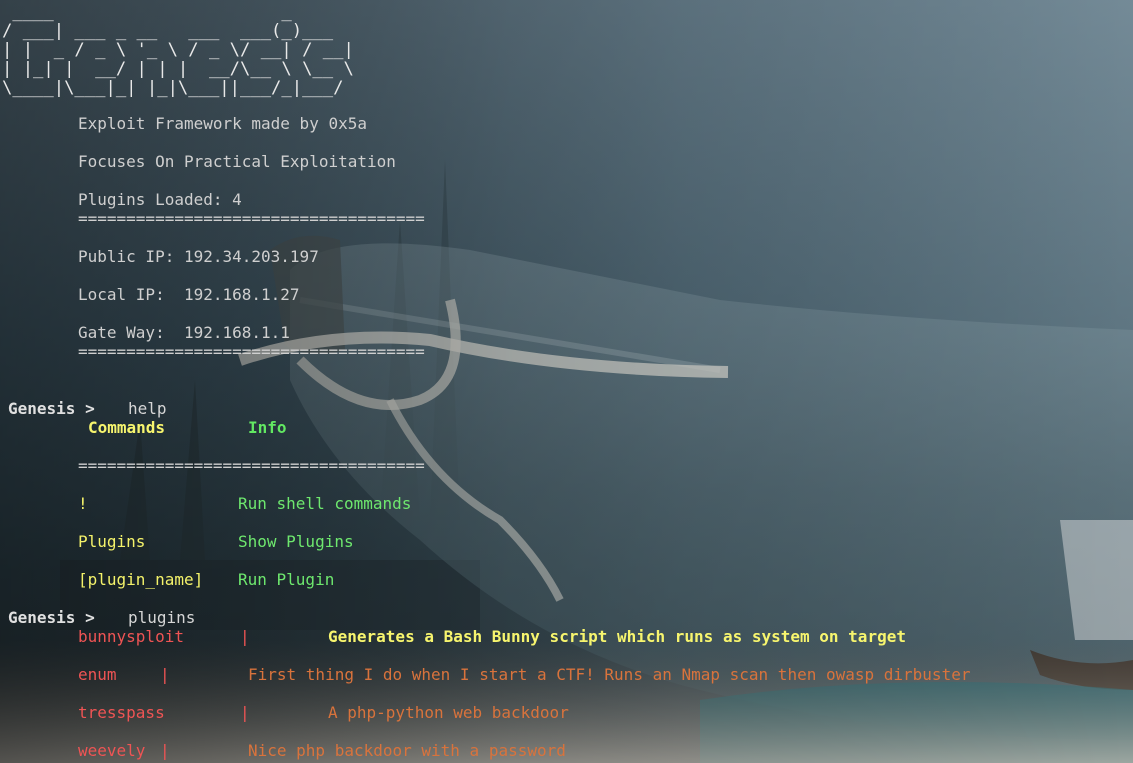 The image size is (1133, 763). What do you see at coordinates (112, 750) in the screenshot?
I see `plugin-name: weevely` at bounding box center [112, 750].